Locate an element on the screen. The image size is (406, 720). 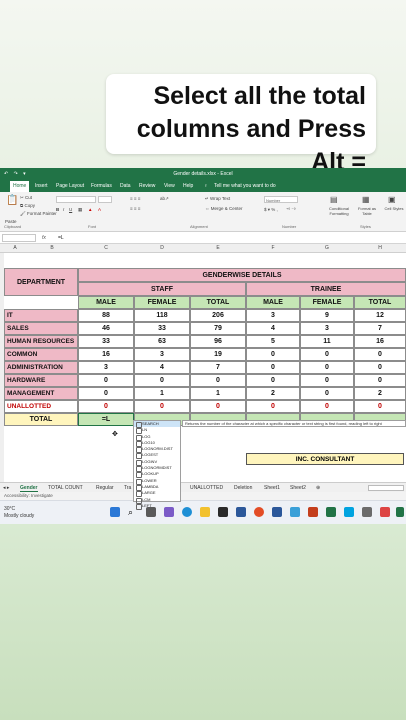
tab-home: Home is located at coordinates (20, 186).